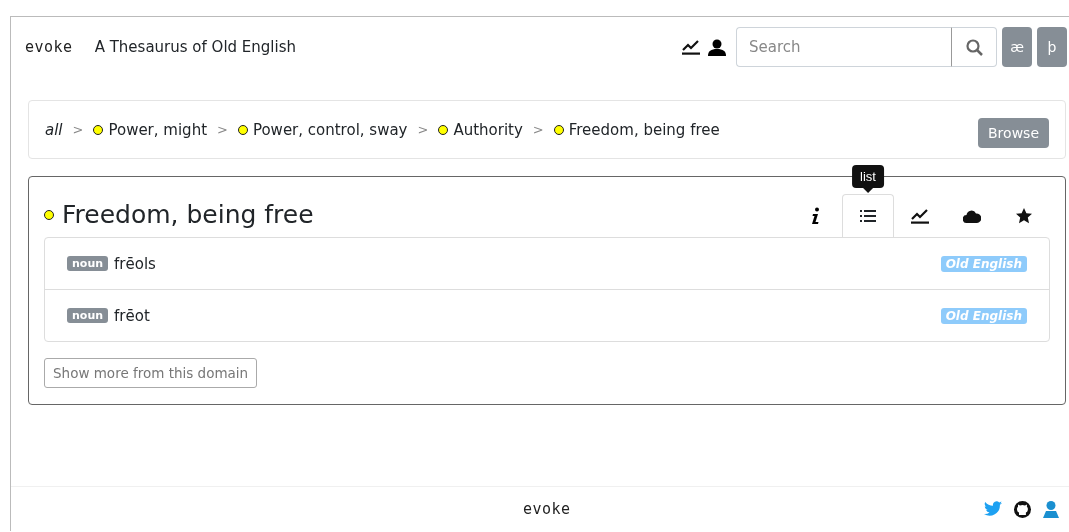 The width and height of the screenshot is (1069, 532). I want to click on tooltip-arrow, so click(868, 190).